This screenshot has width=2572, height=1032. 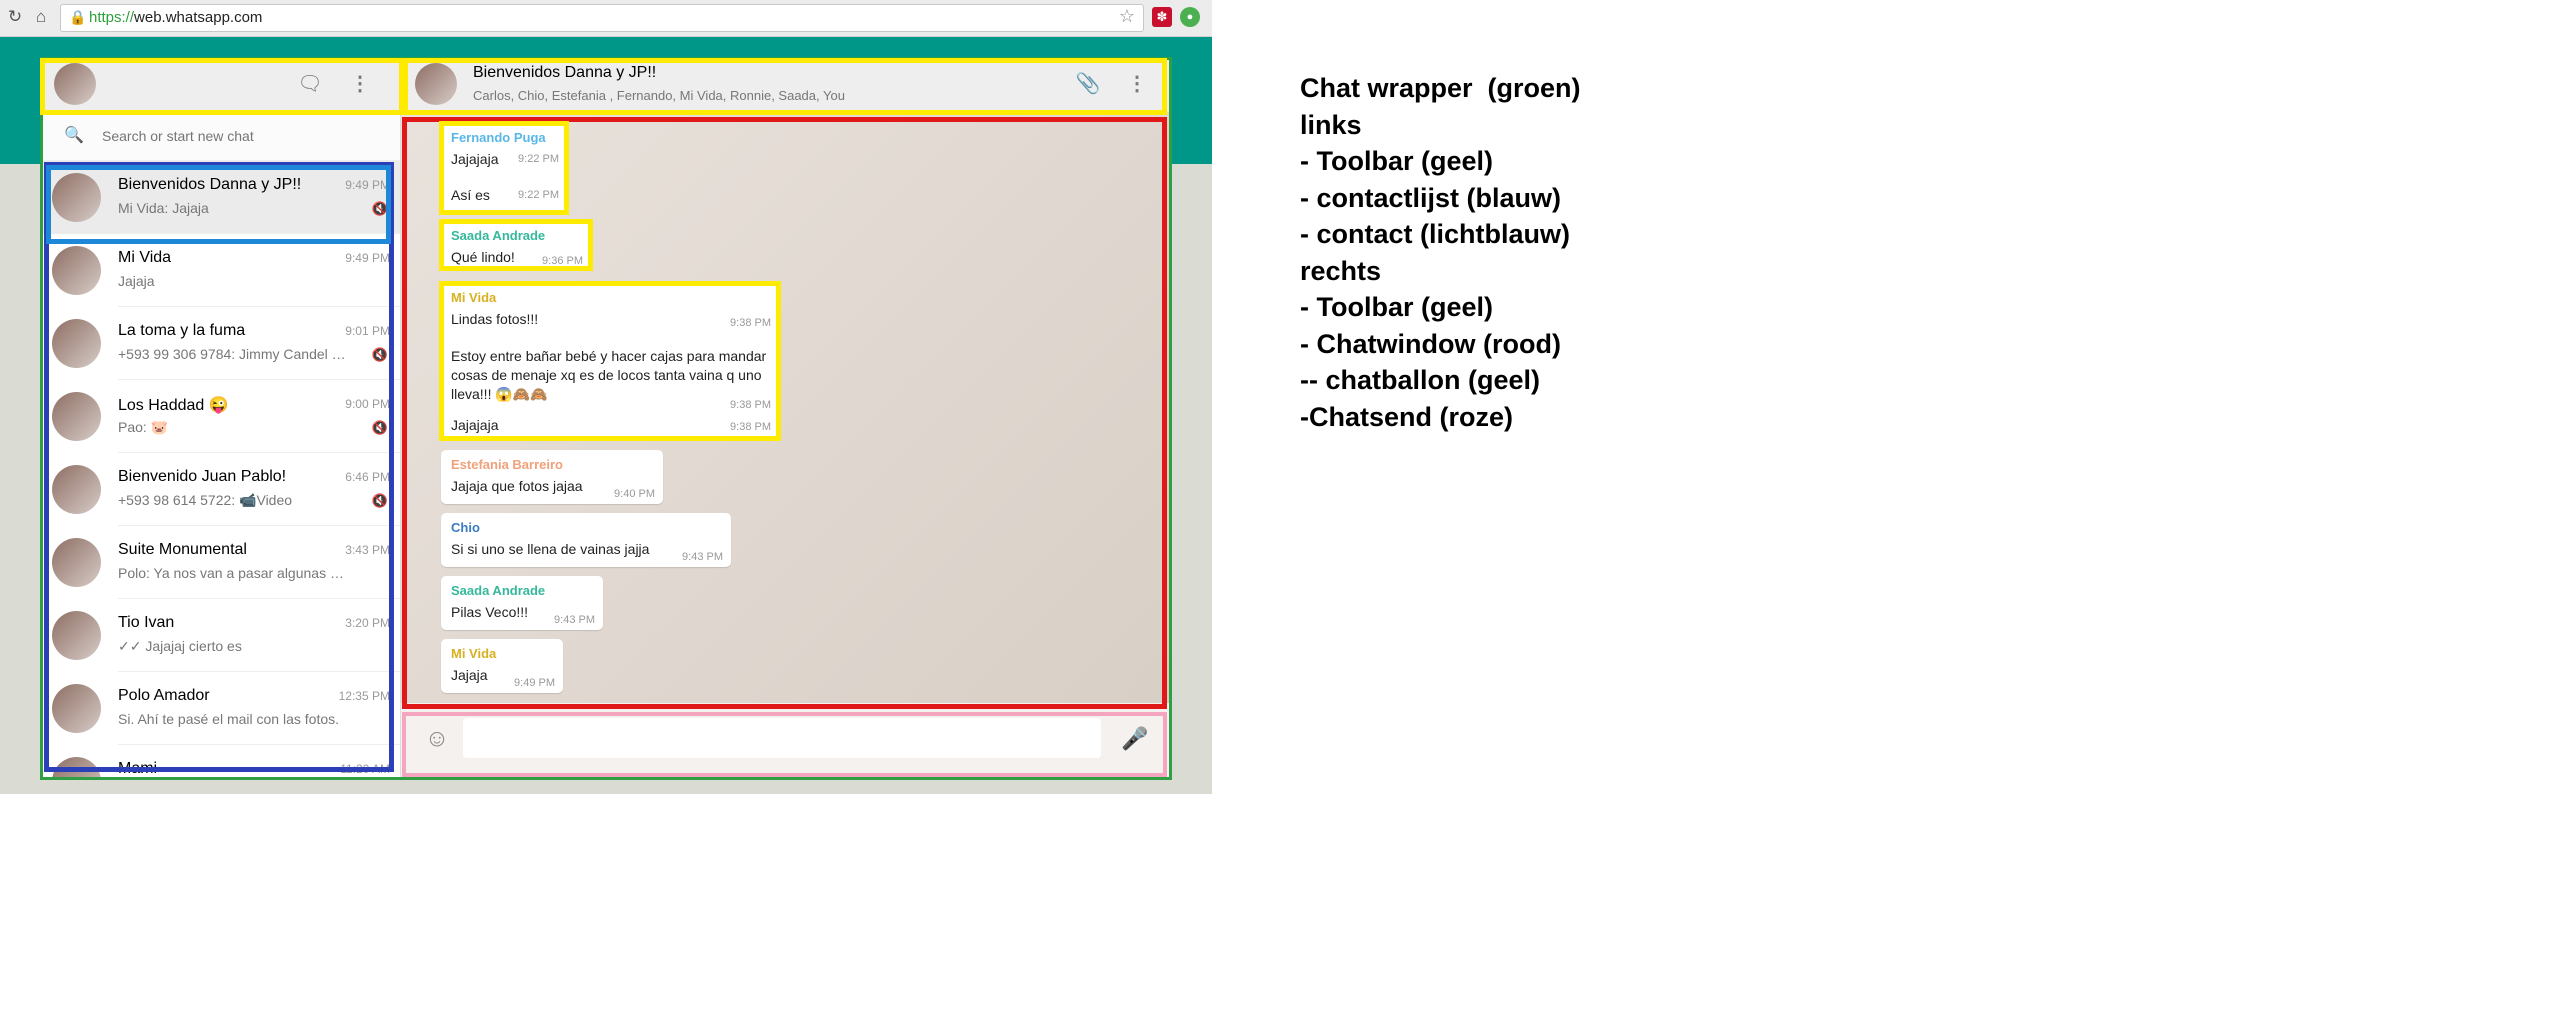 What do you see at coordinates (1088, 84) in the screenshot?
I see `attach-icon: 📎` at bounding box center [1088, 84].